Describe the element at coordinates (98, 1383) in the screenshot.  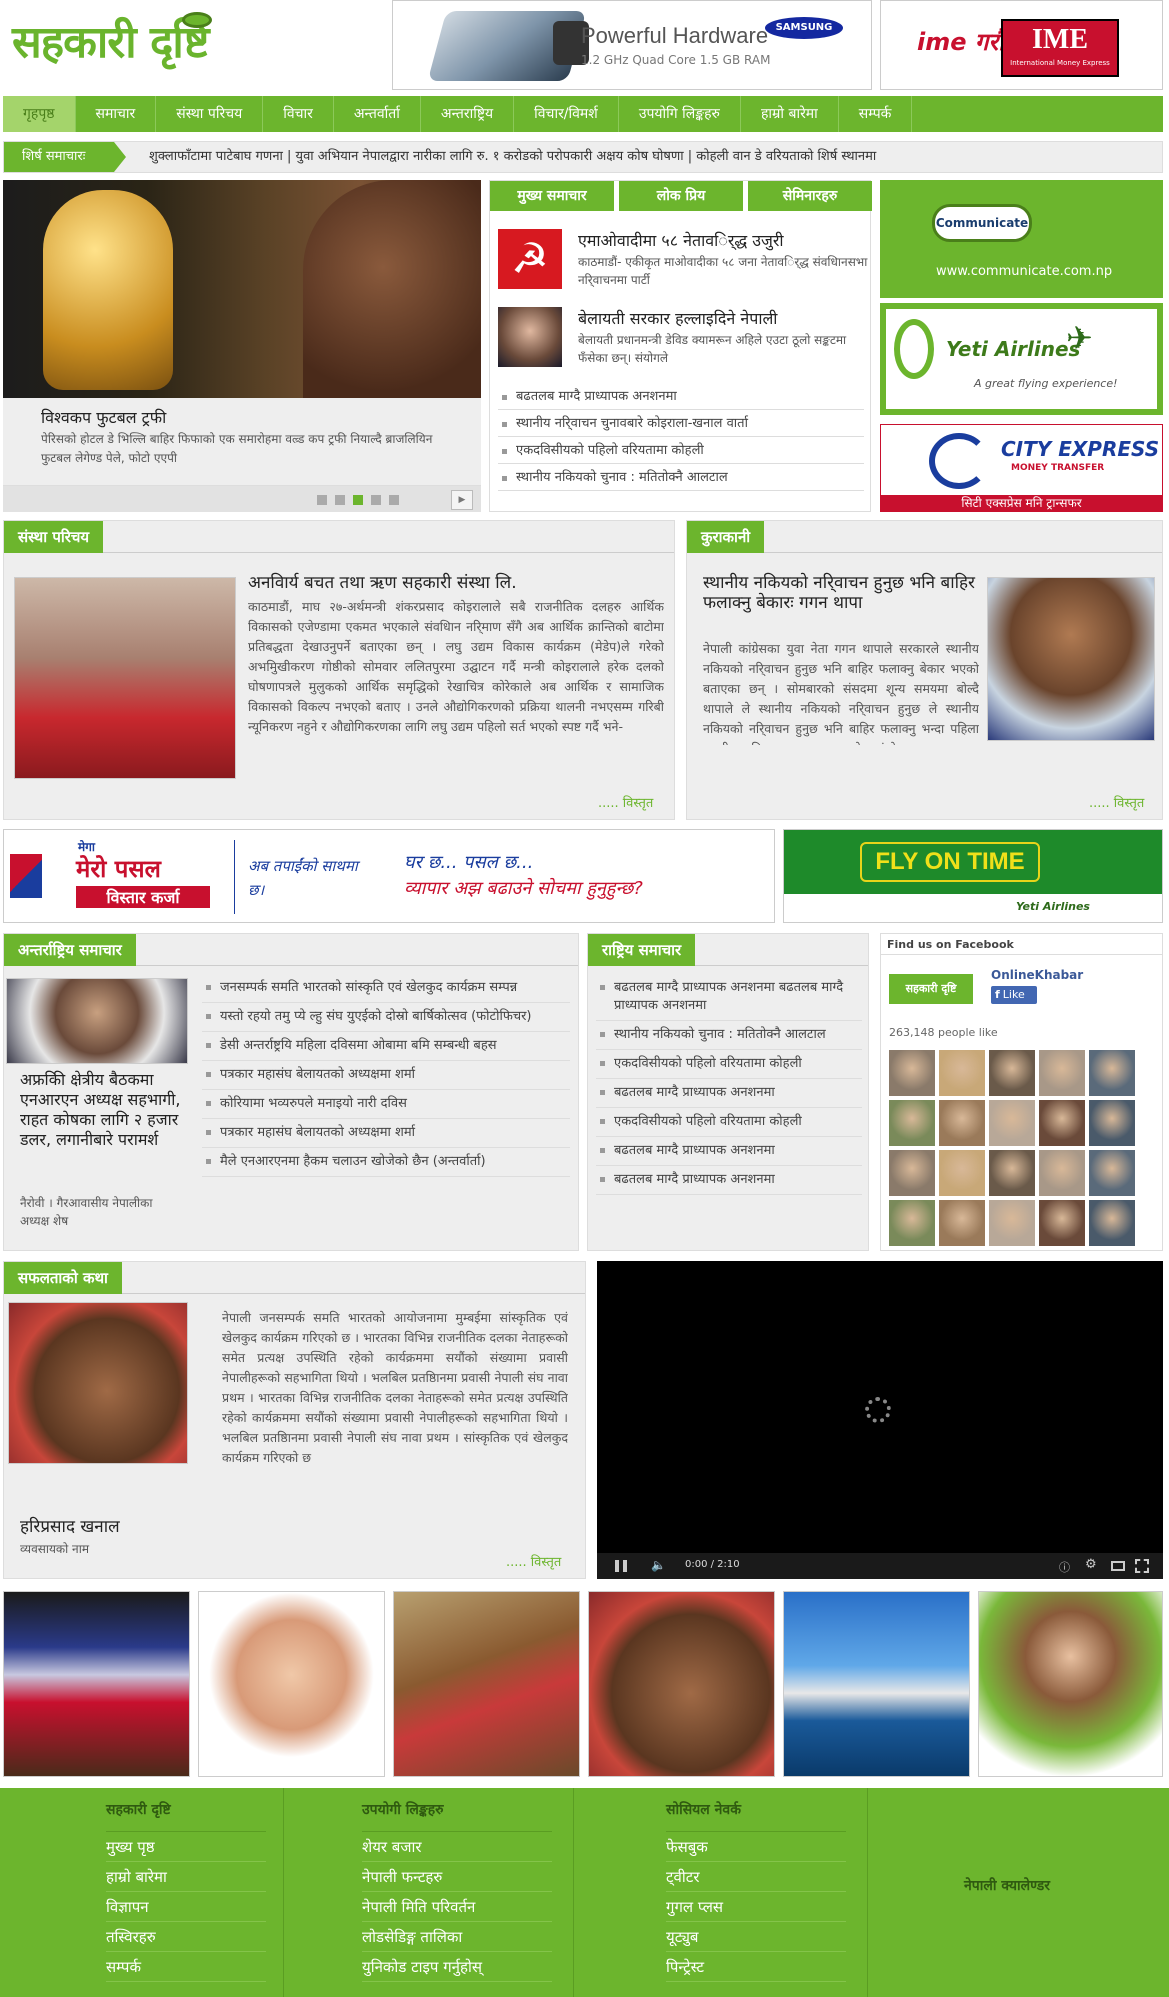
I see `woman-portrait` at that location.